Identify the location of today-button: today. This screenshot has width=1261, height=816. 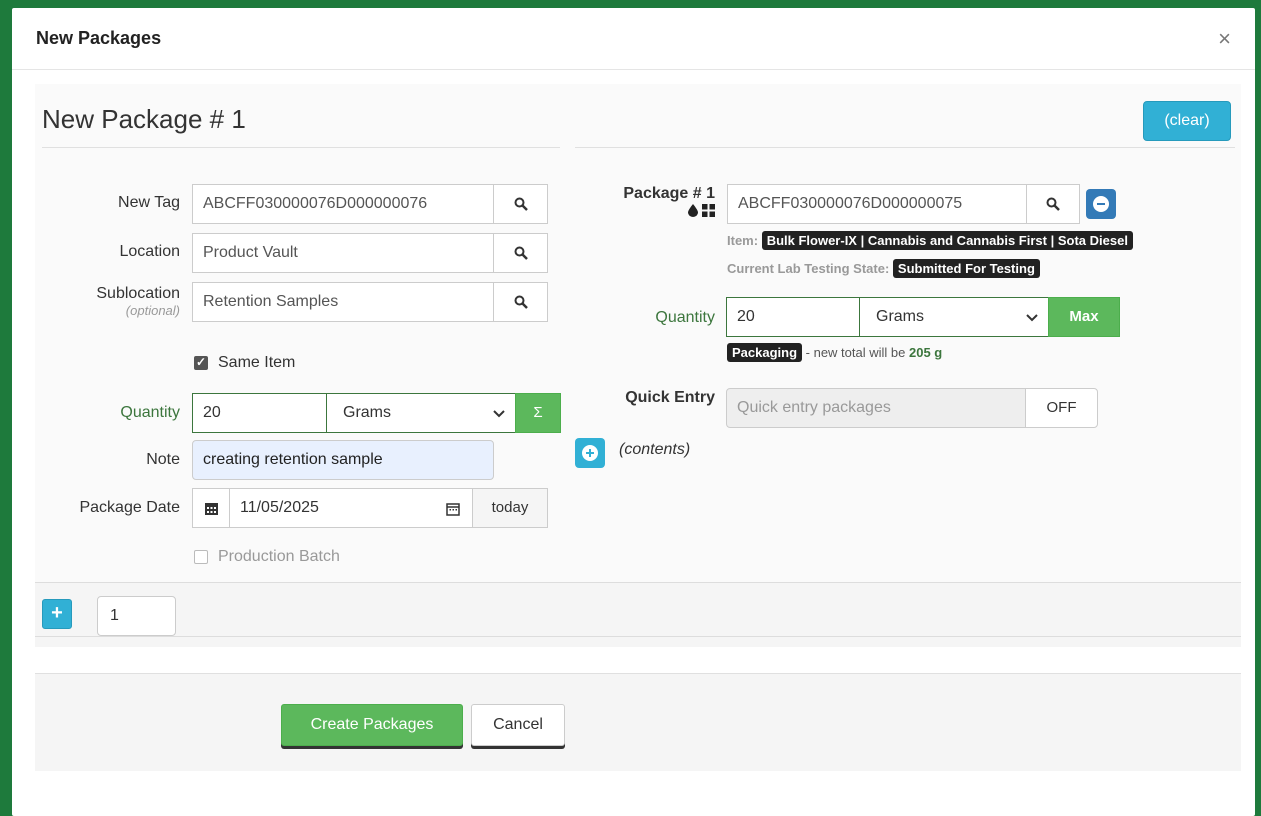
(510, 508).